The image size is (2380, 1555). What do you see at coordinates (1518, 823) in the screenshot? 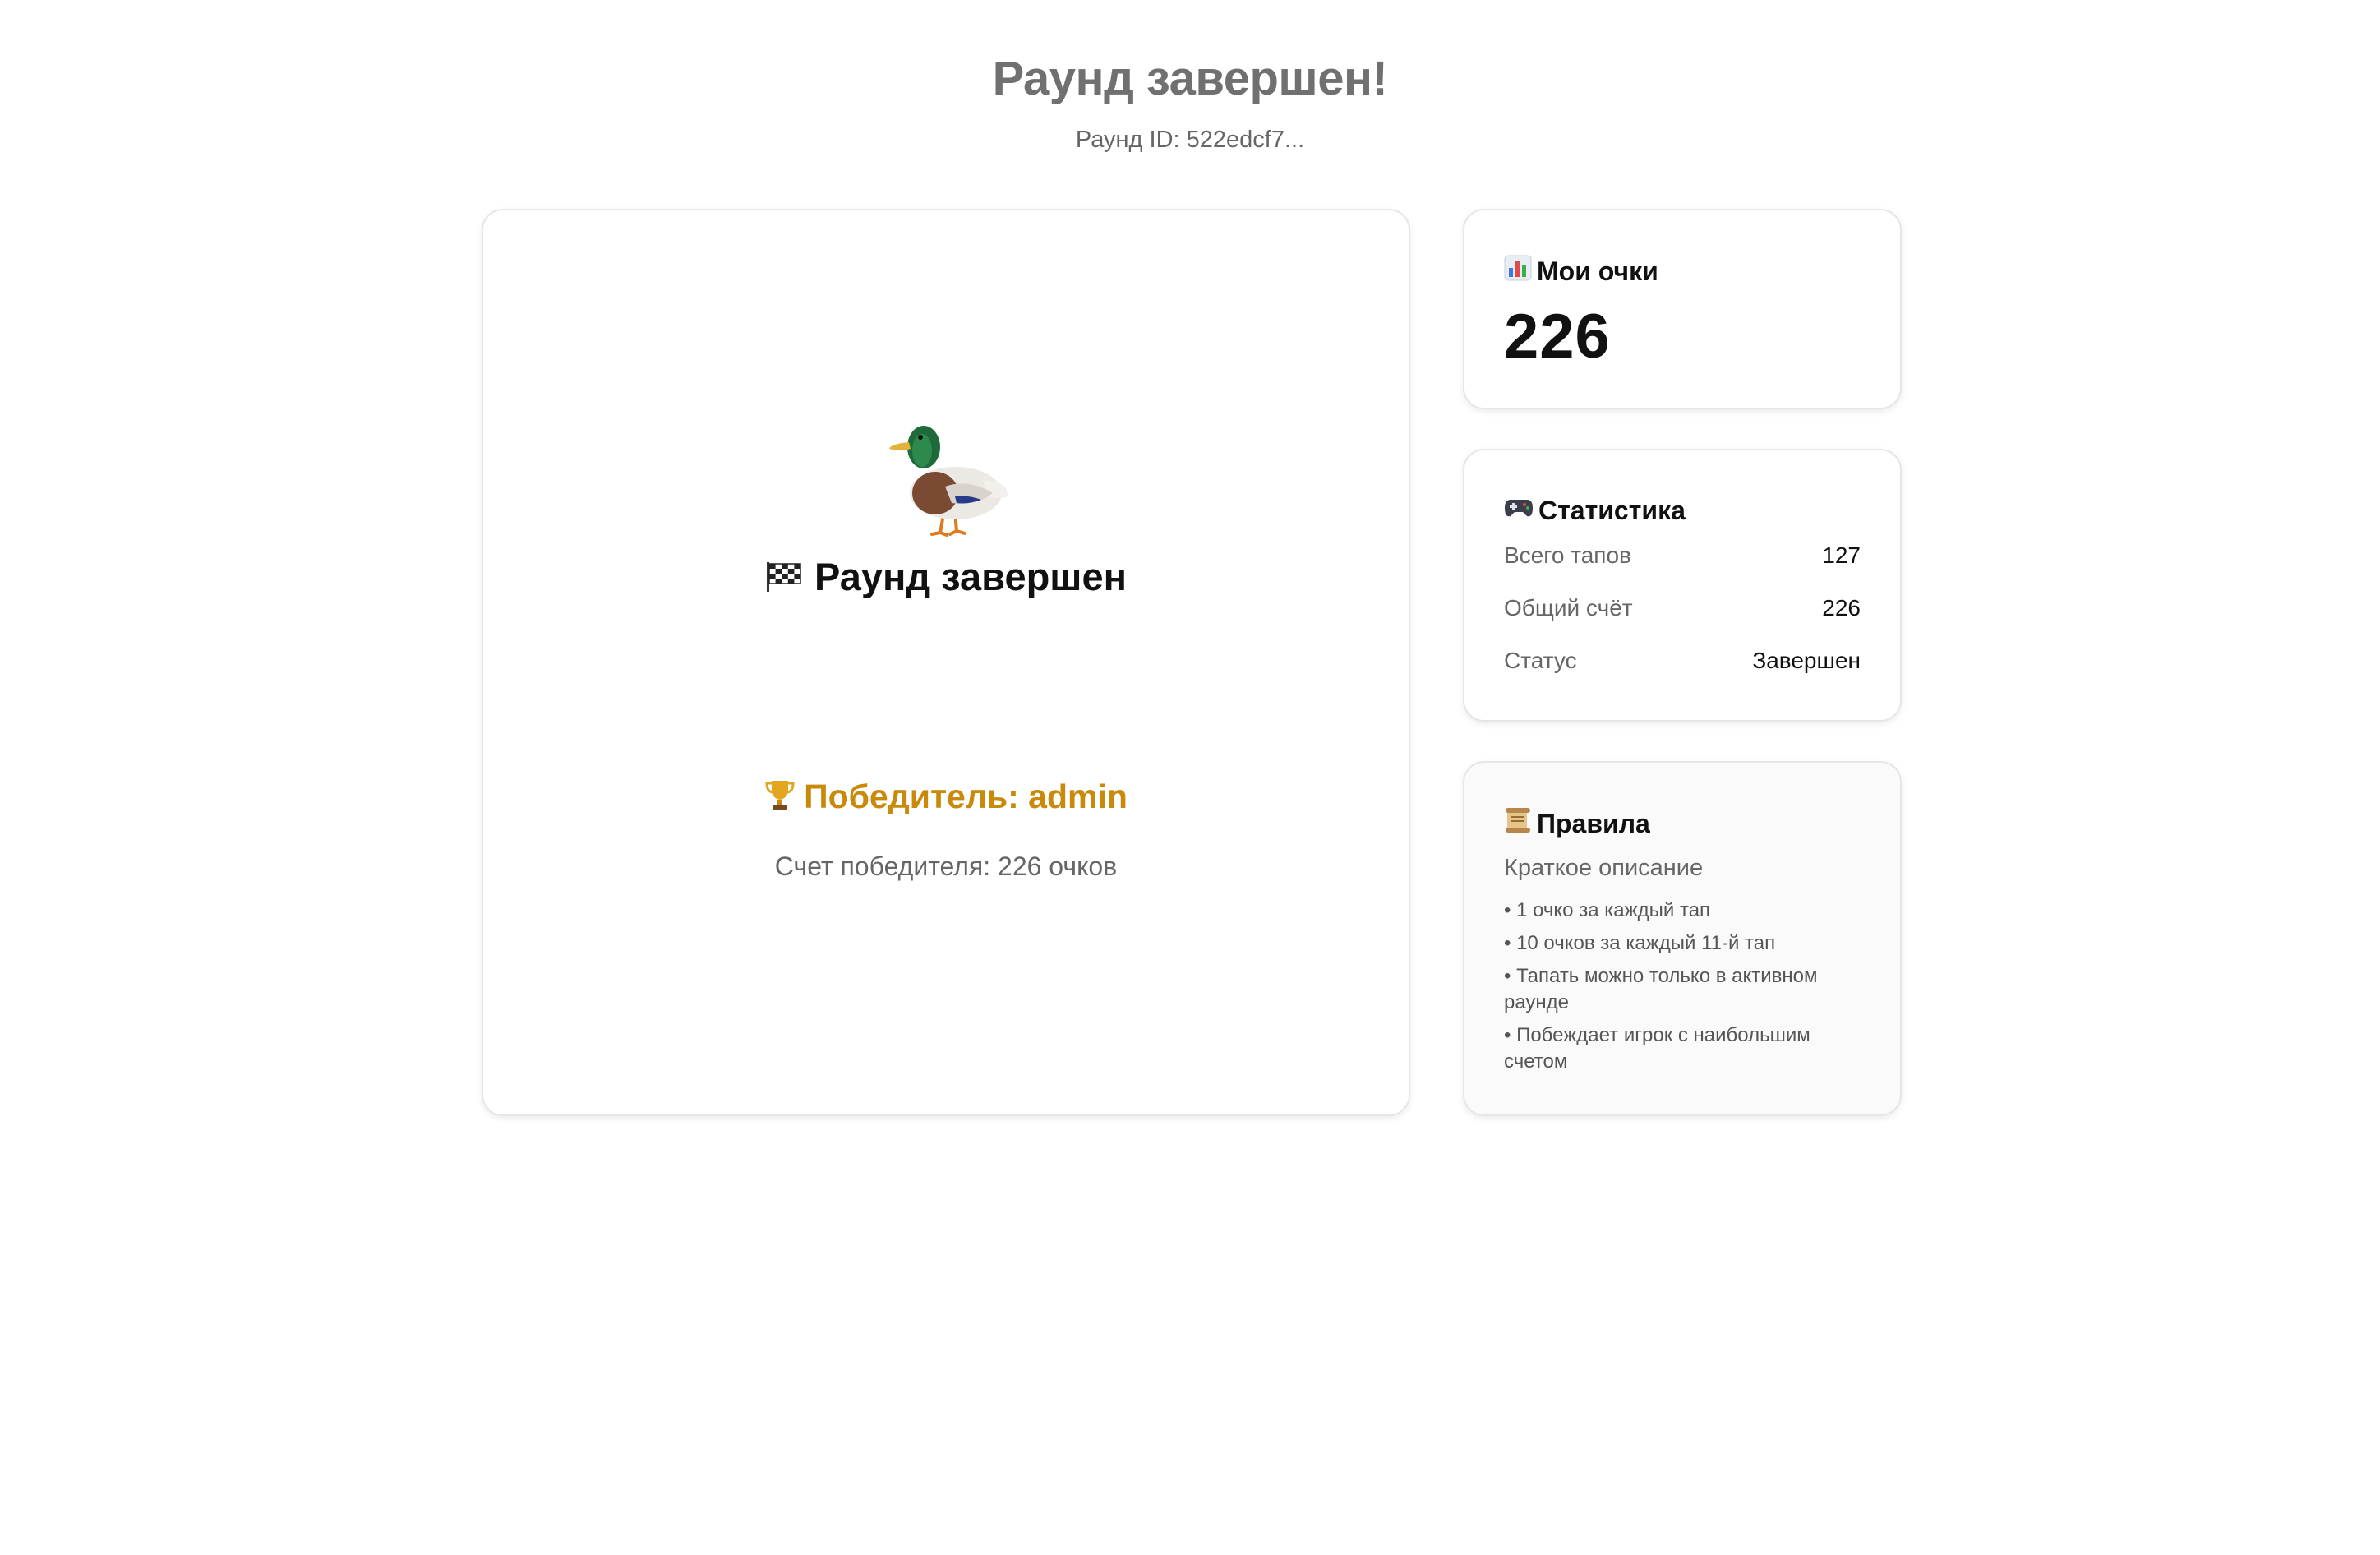
I see `scroll-icon` at bounding box center [1518, 823].